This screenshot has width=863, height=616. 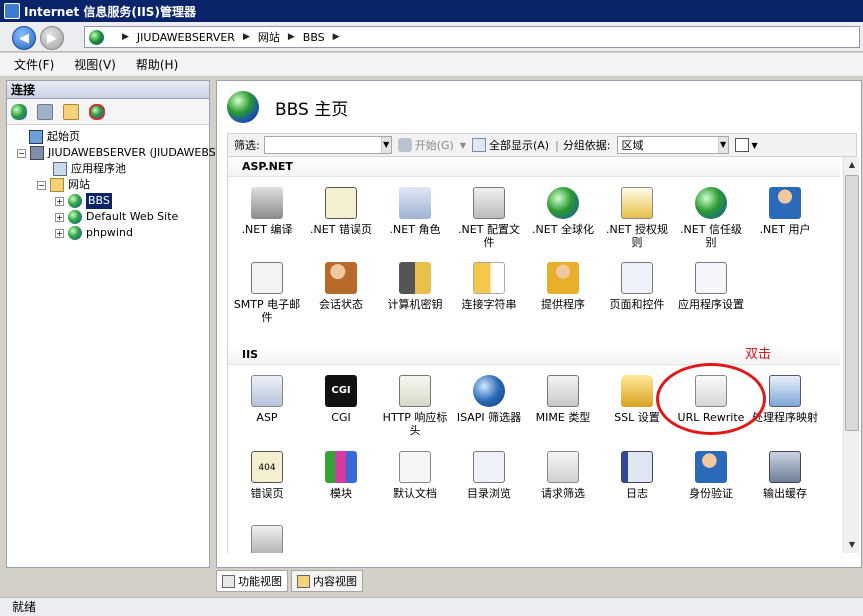 What do you see at coordinates (115, 153) in the screenshot?
I see `tree-item-server: − JIUDAWEBSERVER (JIUDAWEBSE` at bounding box center [115, 153].